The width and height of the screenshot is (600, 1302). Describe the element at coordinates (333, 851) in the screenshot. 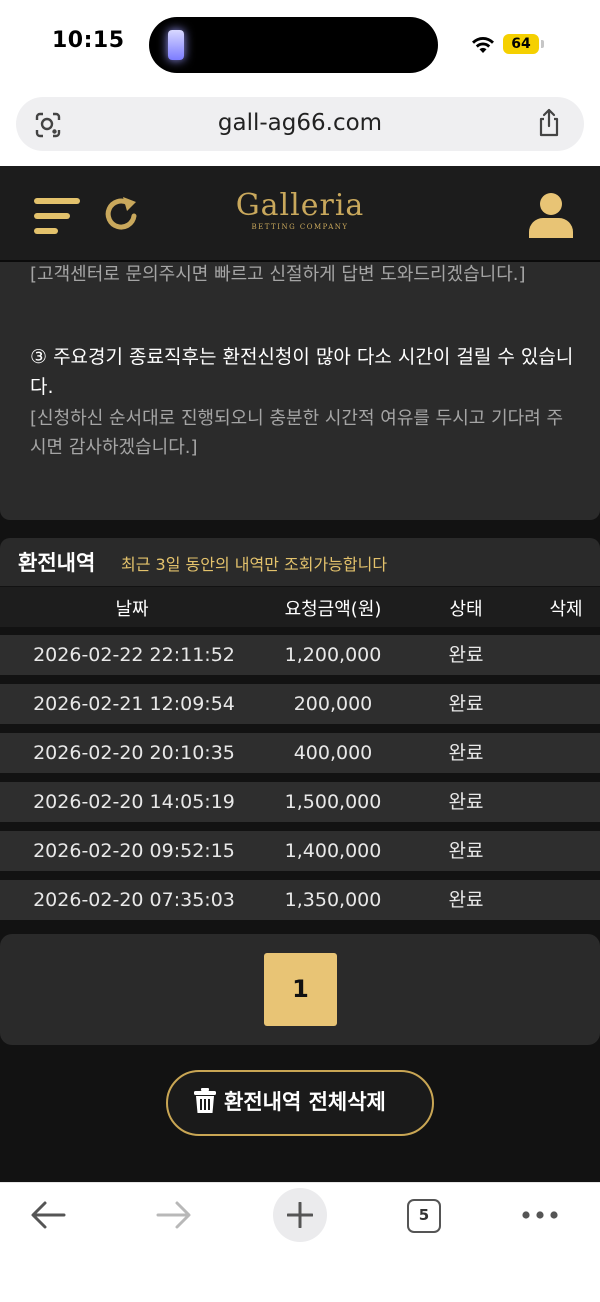

I see `row-amount: 1,400,000` at that location.